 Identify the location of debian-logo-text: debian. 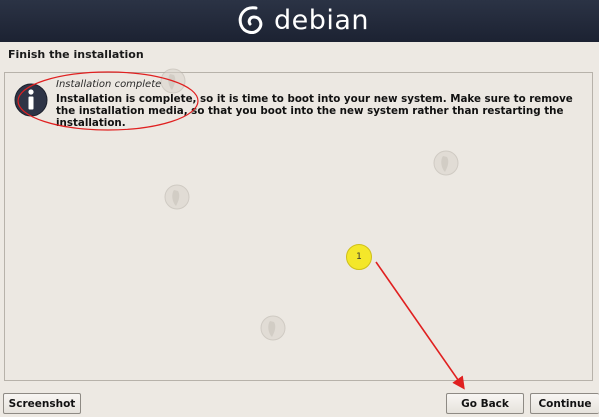
(322, 20).